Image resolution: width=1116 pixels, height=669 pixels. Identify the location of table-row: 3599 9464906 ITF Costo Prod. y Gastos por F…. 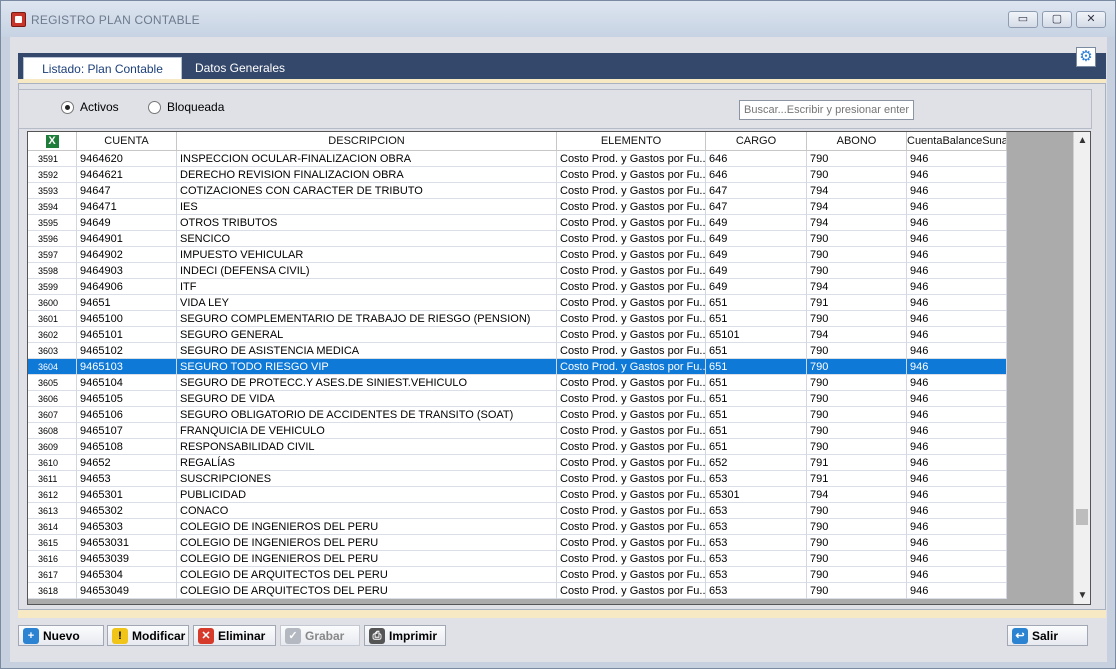
(517, 287).